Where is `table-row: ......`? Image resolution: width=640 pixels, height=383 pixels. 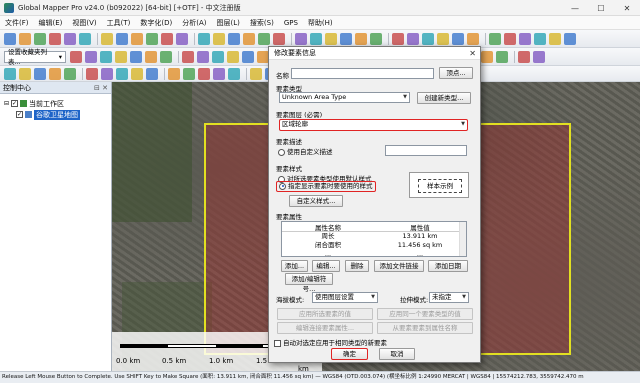 table-row: ...... is located at coordinates (374, 253).